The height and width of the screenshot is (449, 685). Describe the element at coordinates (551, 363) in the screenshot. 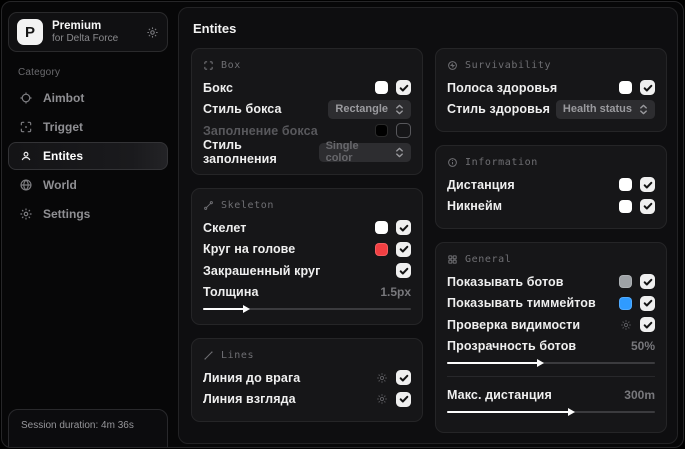

I see `bot-opacity-slider` at that location.